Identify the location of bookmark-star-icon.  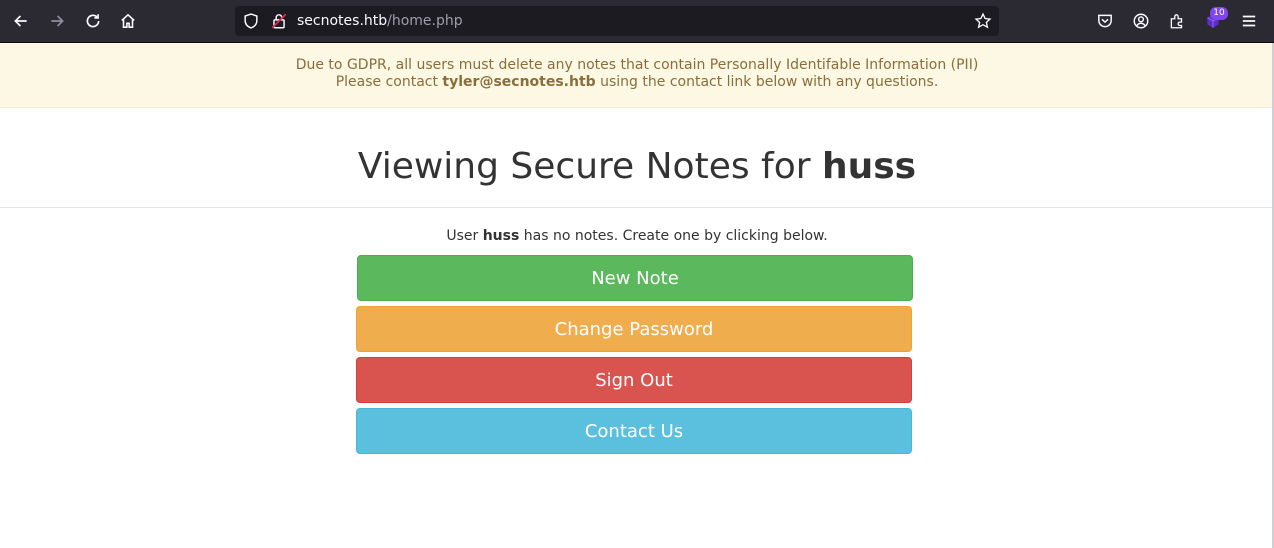
(983, 21).